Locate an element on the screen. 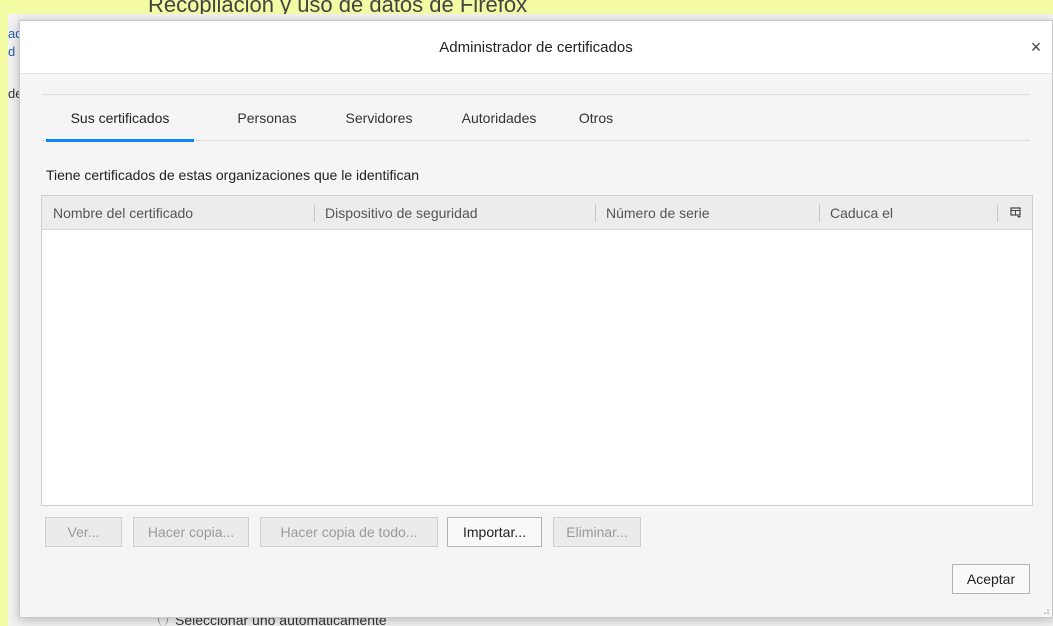  dialog-titlebar: Administrador de certificados × is located at coordinates (536, 47).